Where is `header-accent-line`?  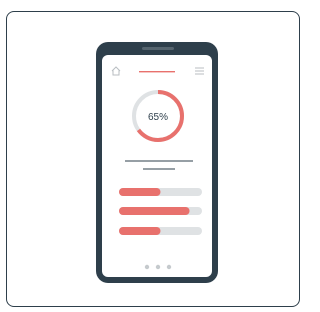
header-accent-line is located at coordinates (157, 72).